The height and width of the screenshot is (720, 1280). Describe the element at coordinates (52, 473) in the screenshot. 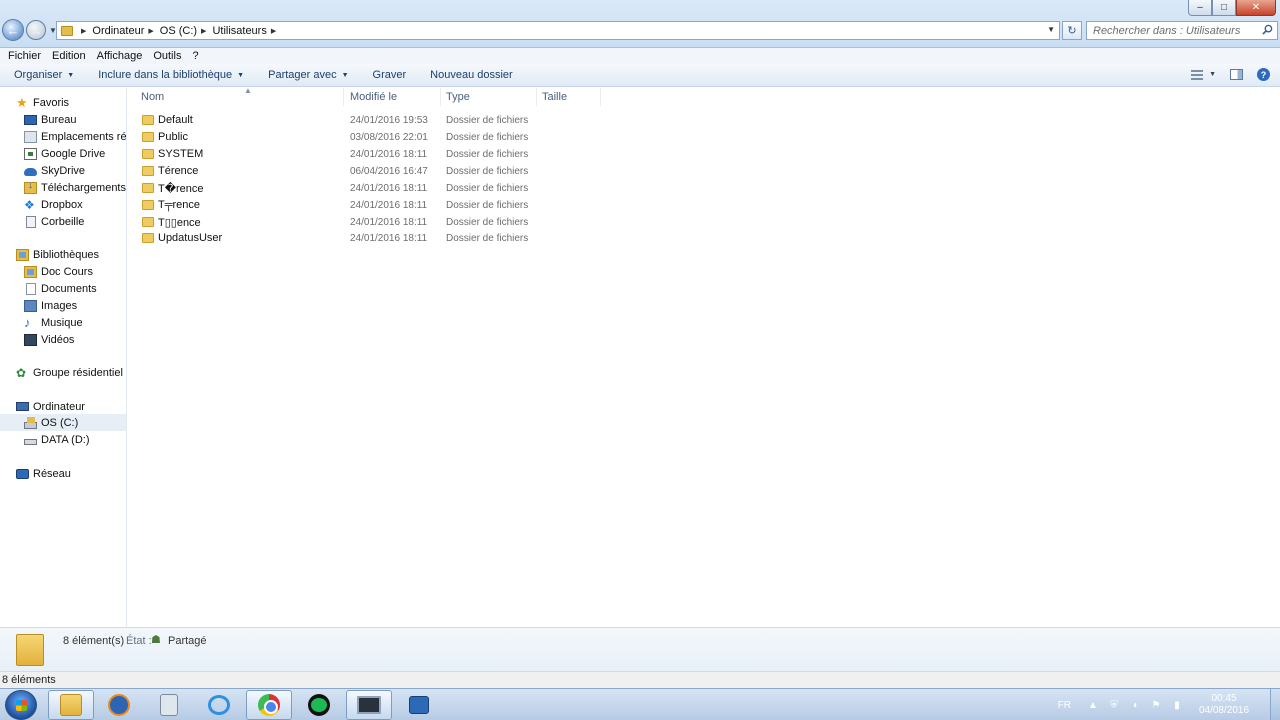

I see `nav-network-label: Réseau` at that location.